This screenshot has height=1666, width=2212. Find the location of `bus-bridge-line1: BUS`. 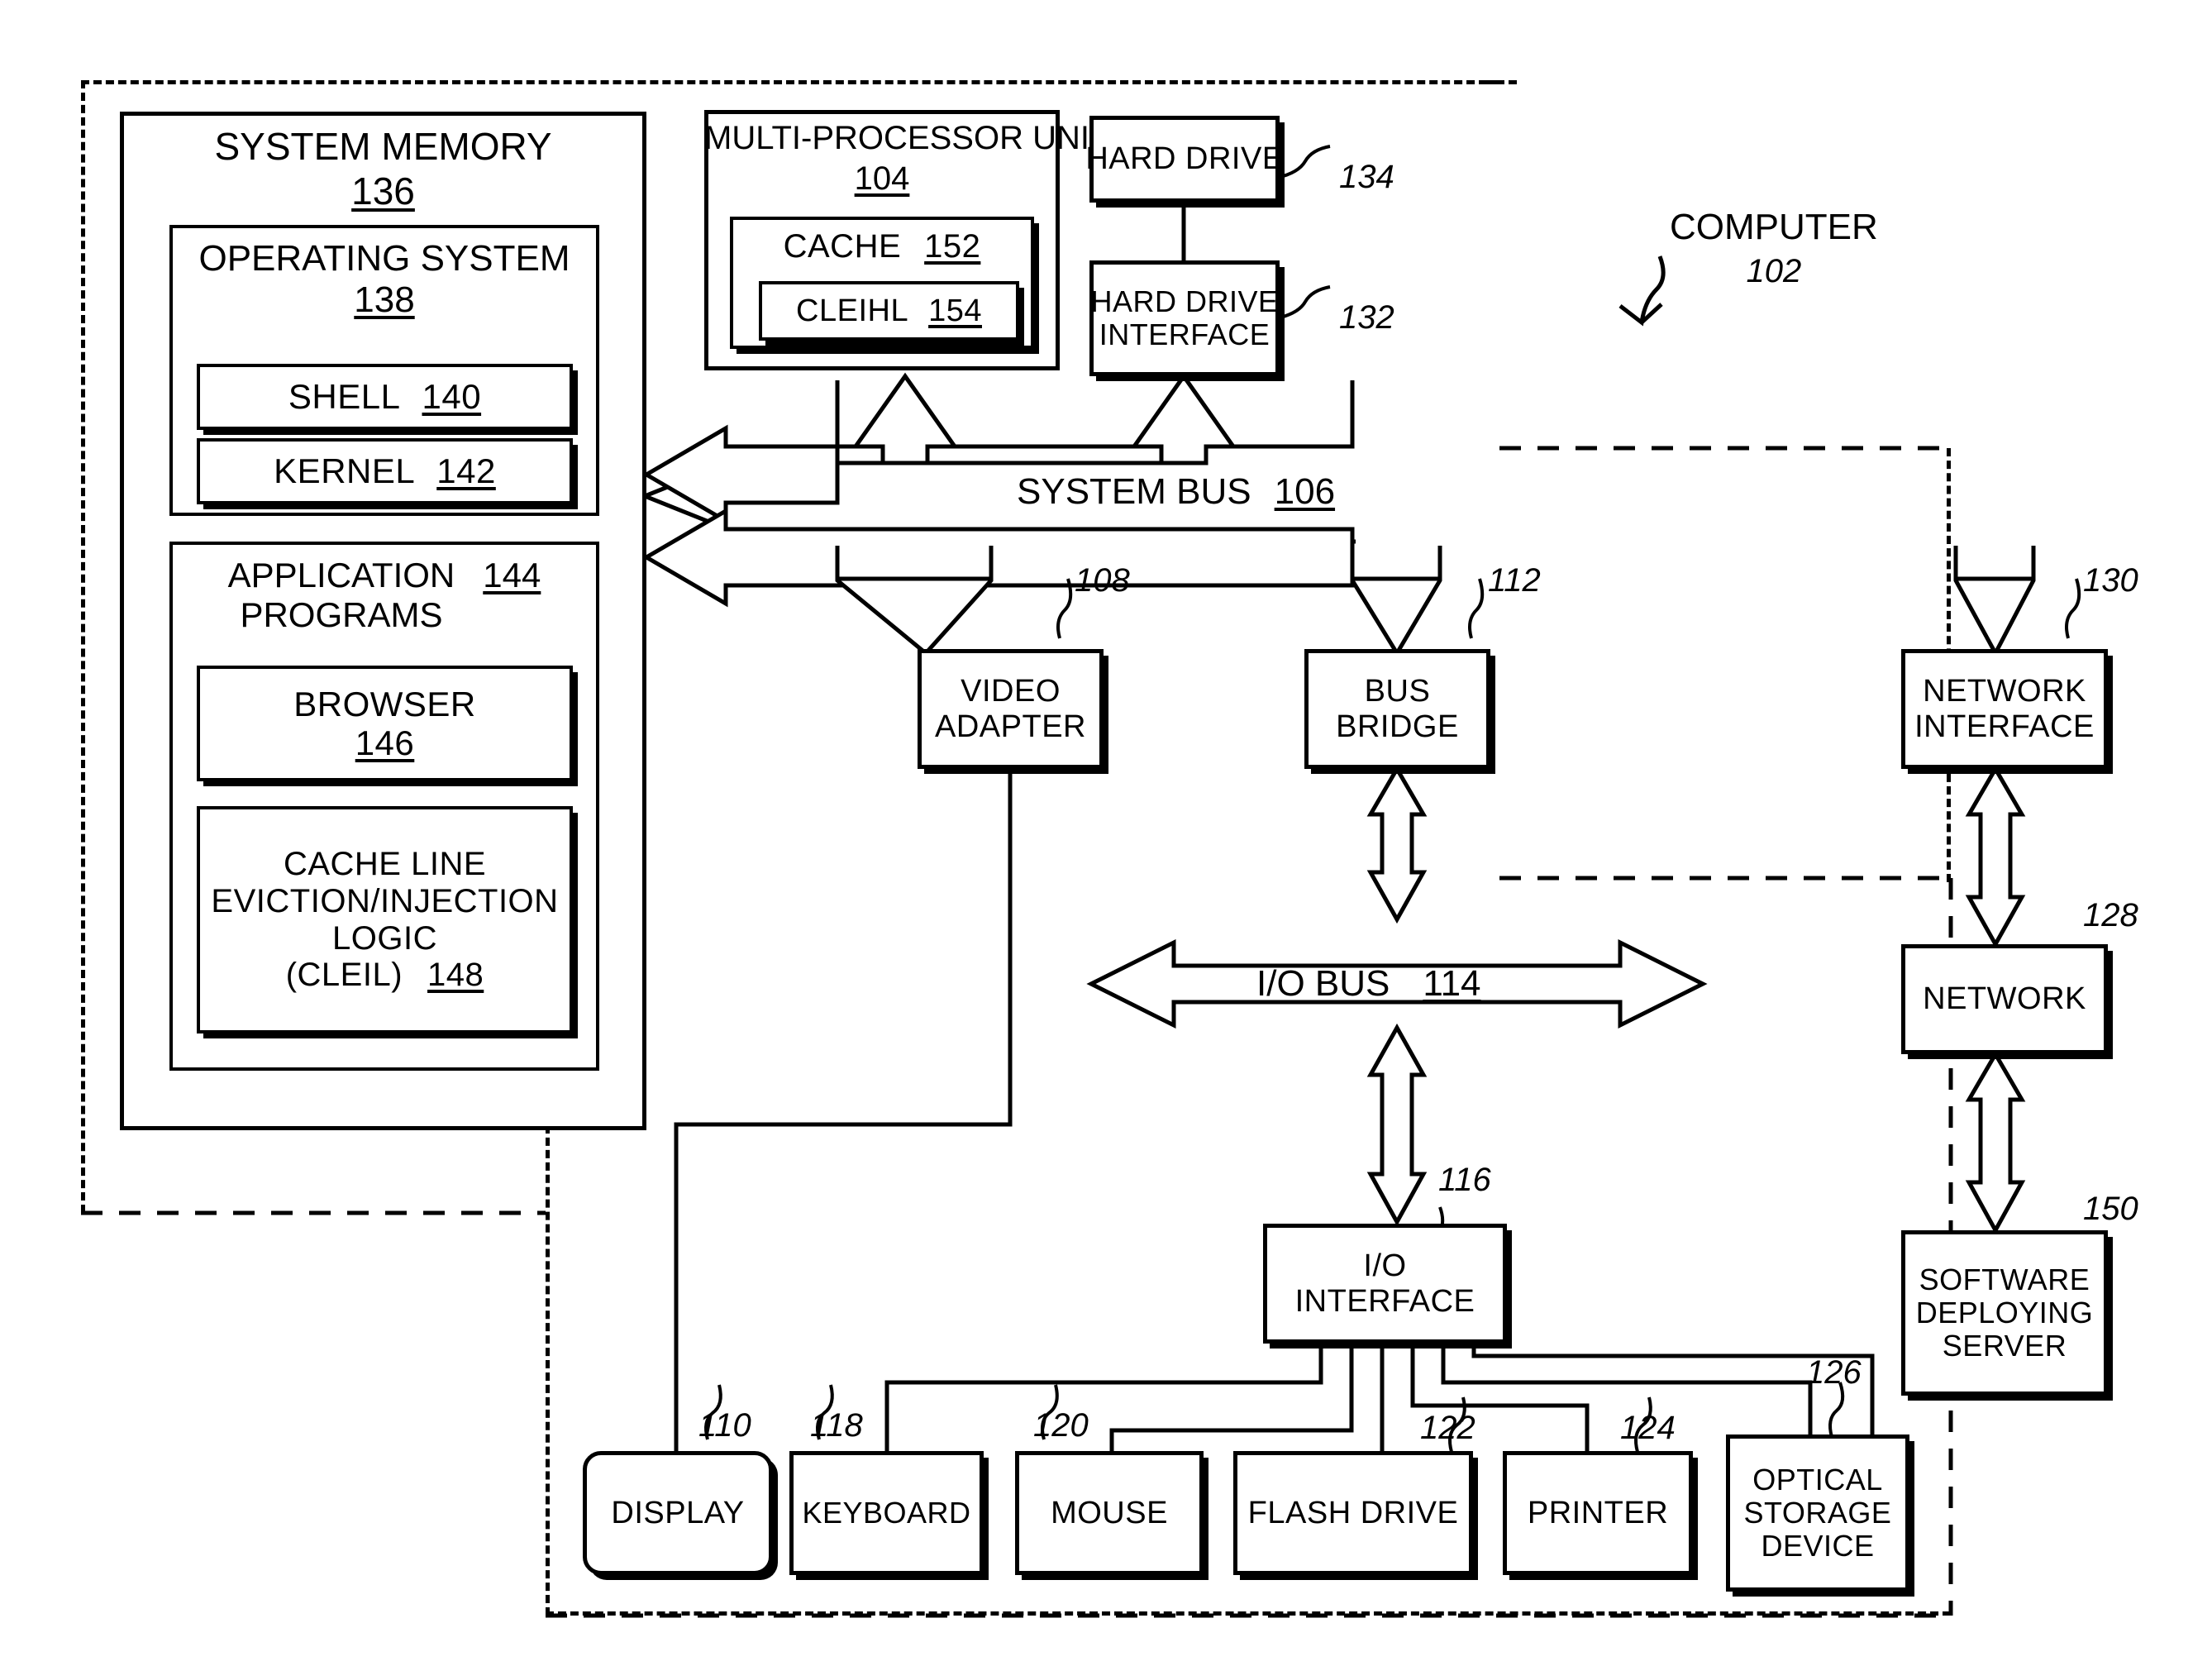

bus-bridge-line1: BUS is located at coordinates (1397, 691).